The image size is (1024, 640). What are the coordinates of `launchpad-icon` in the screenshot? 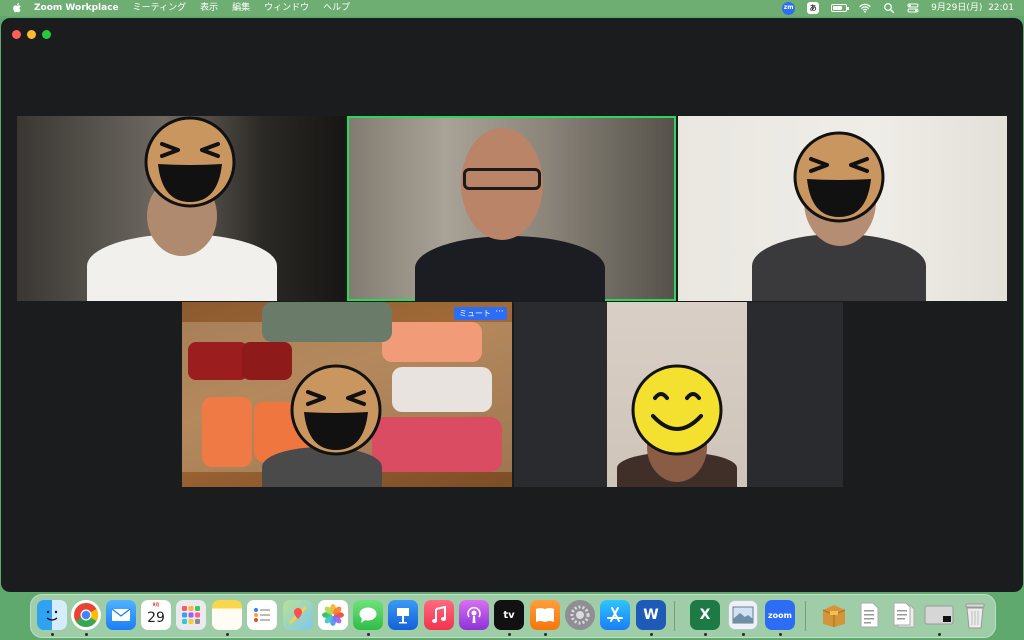 It's located at (191, 615).